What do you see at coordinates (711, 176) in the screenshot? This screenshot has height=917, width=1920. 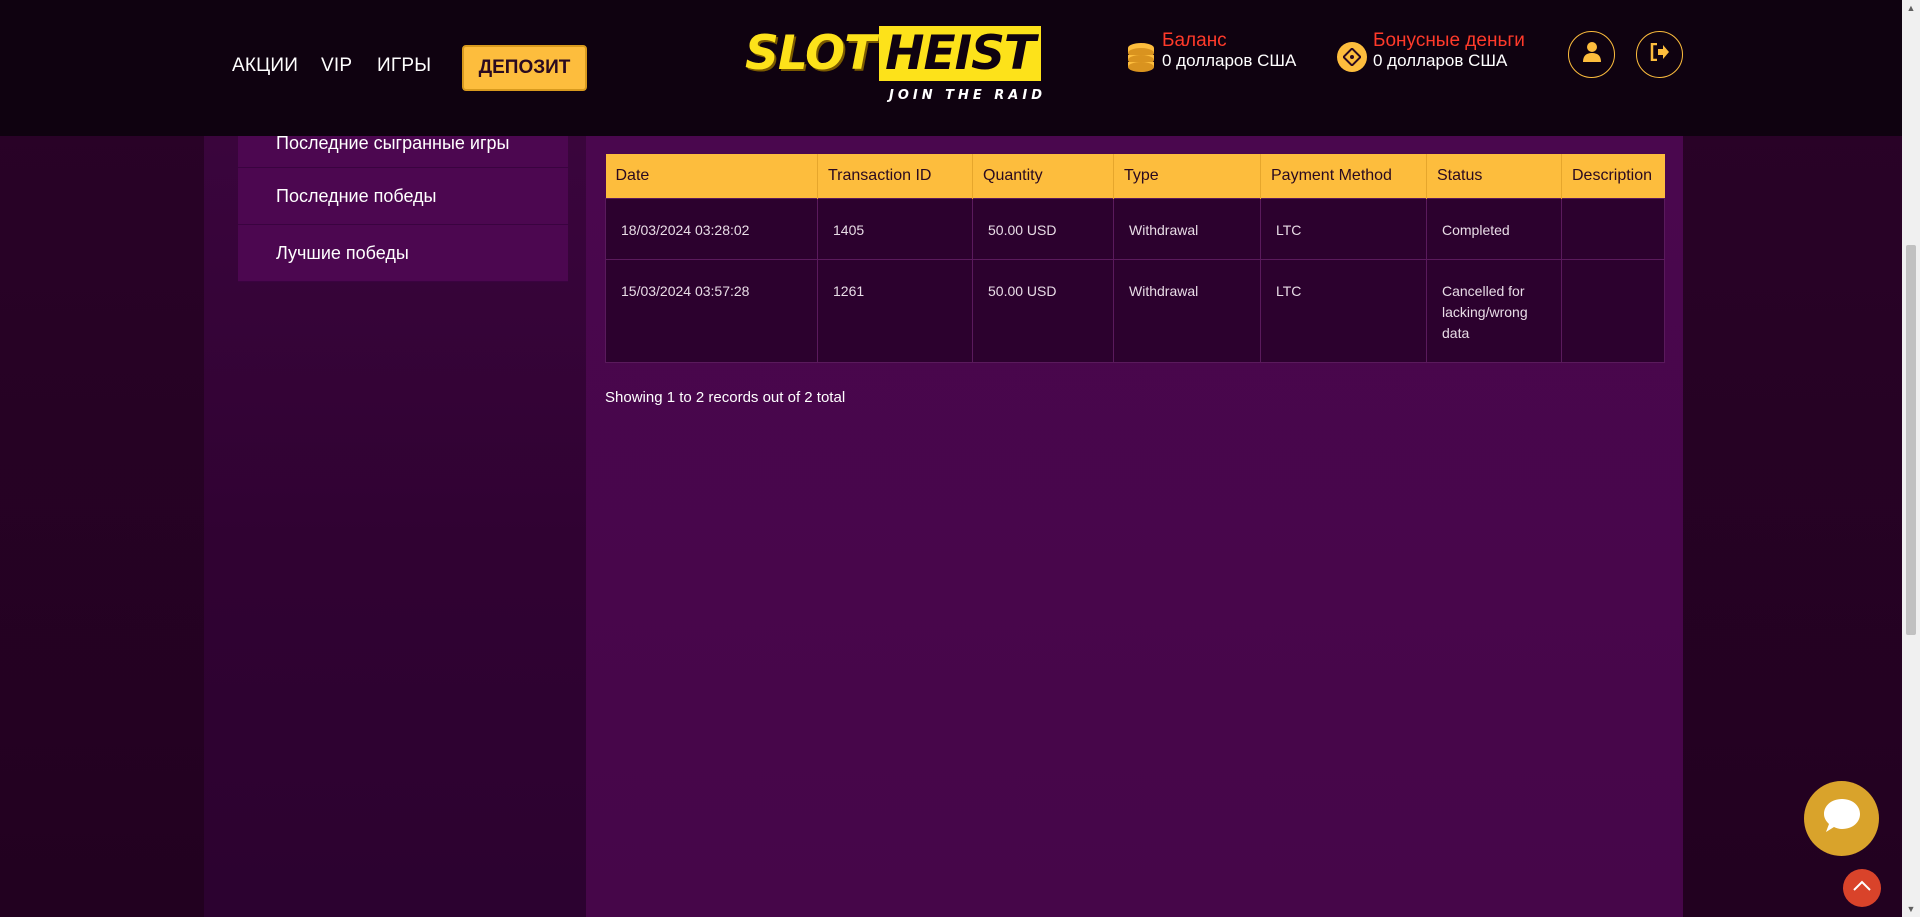 I see `column-header-date: Date` at bounding box center [711, 176].